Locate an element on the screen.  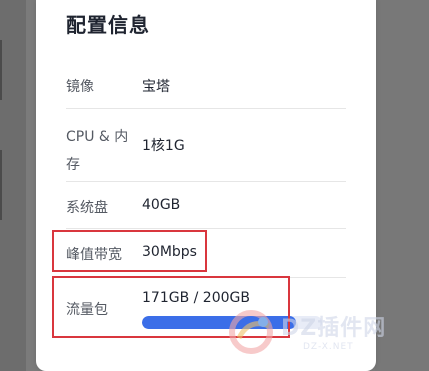
config-row-cpu: CPU & 内存 1核1G is located at coordinates (206, 145).